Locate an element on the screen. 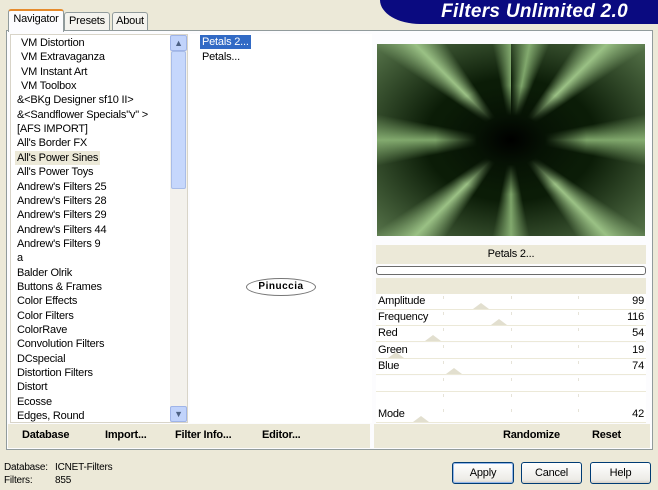 The image size is (658, 490). reset-button: Reset is located at coordinates (606, 435).